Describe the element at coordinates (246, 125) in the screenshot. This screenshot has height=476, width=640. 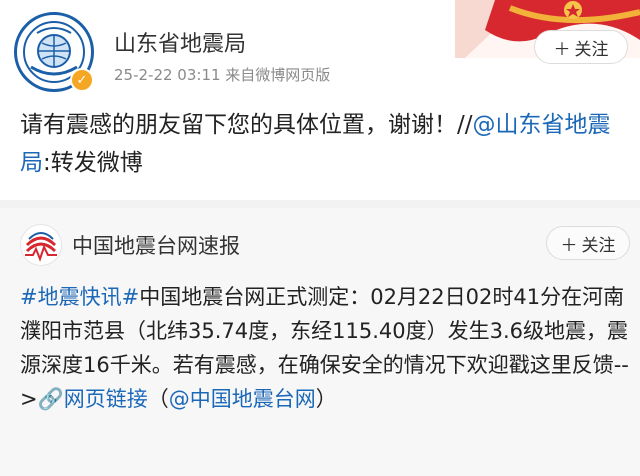
I see `post-text-main: 请有震感的朋友留下您的具体位置，谢谢！//` at that location.